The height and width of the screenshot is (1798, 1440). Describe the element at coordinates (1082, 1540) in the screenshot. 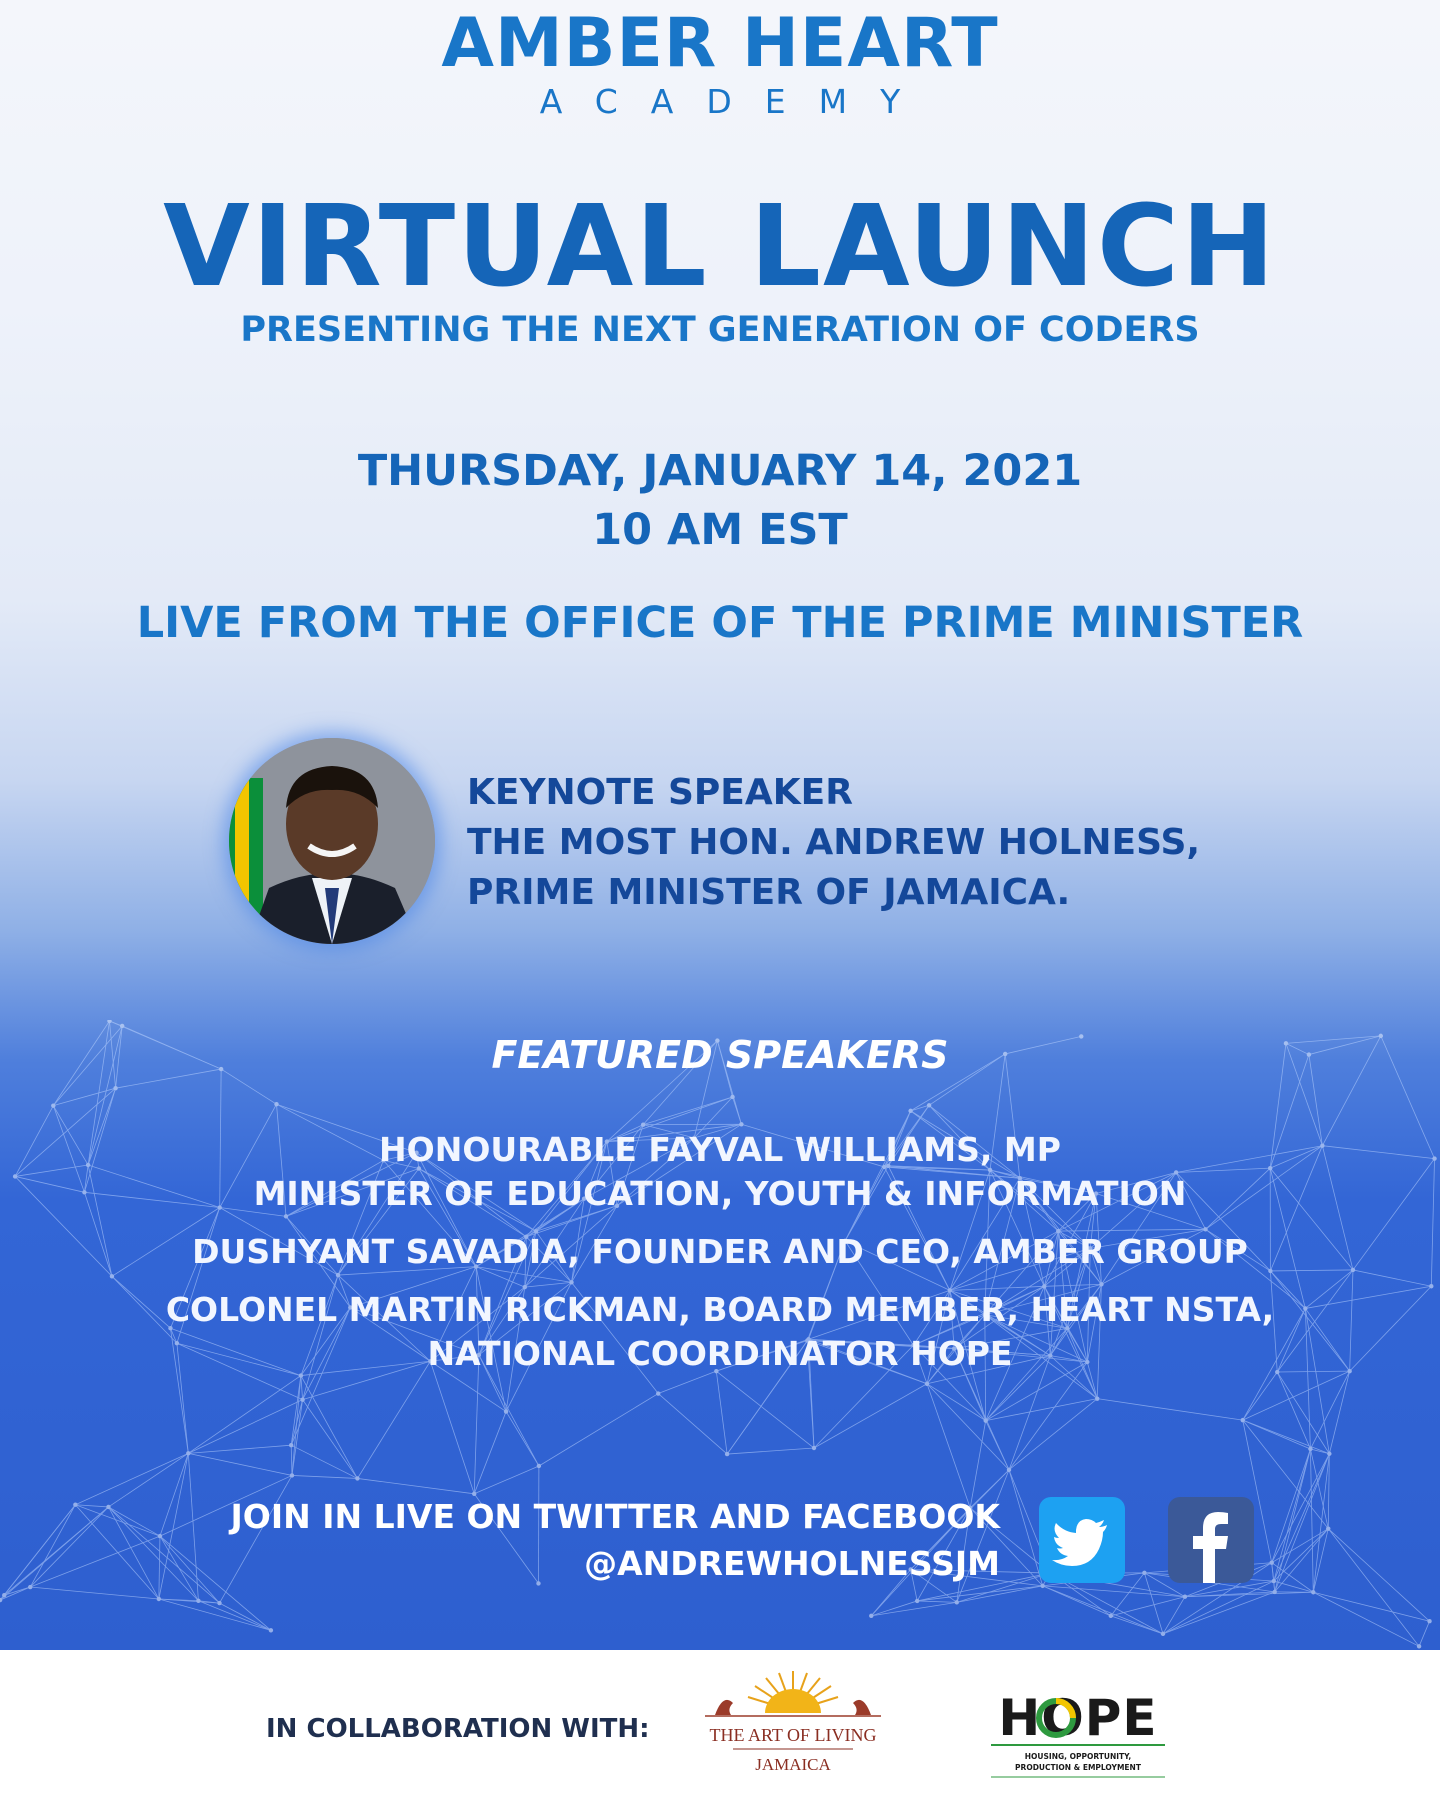

I see `twitter-icon` at that location.